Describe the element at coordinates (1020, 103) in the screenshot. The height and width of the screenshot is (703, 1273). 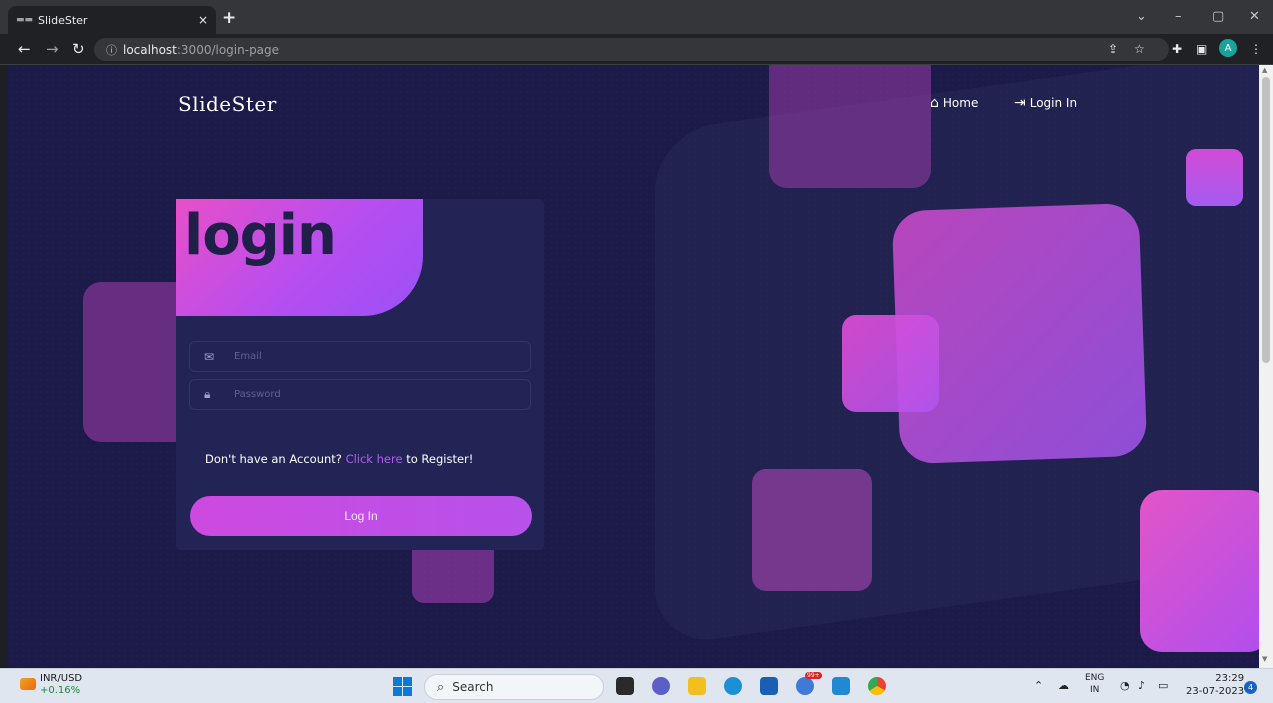
I see `login-arrow-icon: ⇥` at that location.